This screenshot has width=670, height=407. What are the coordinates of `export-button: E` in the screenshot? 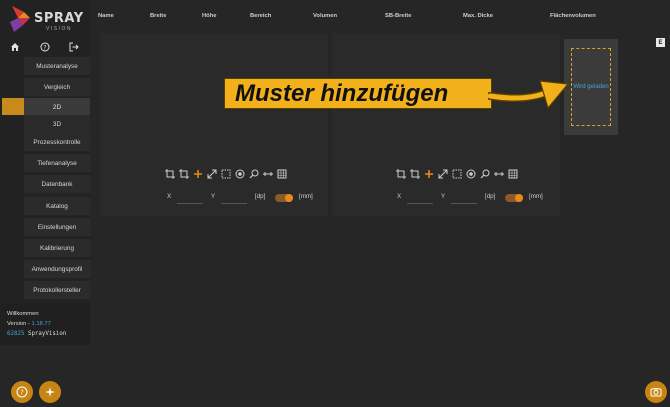 It's located at (660, 42).